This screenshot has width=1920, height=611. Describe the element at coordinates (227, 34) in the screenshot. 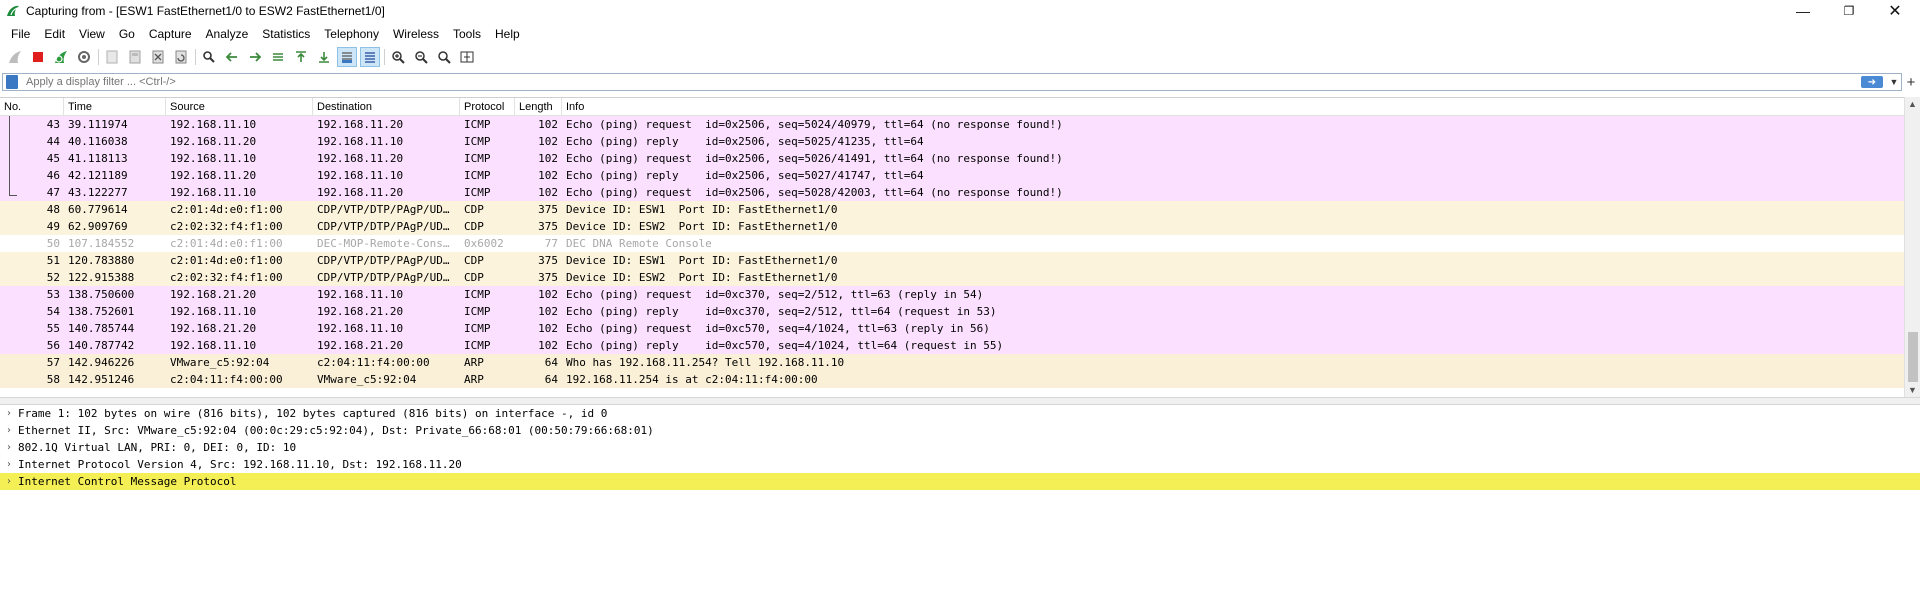

I see `menu-analyze: Analyze` at that location.